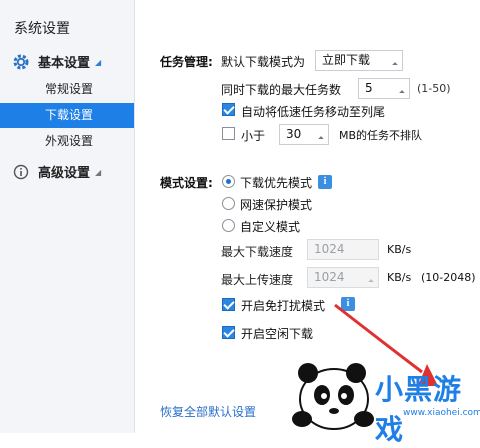  Describe the element at coordinates (281, 90) in the screenshot. I see `max-tasks-label: 同时下载的最大任务数` at that location.